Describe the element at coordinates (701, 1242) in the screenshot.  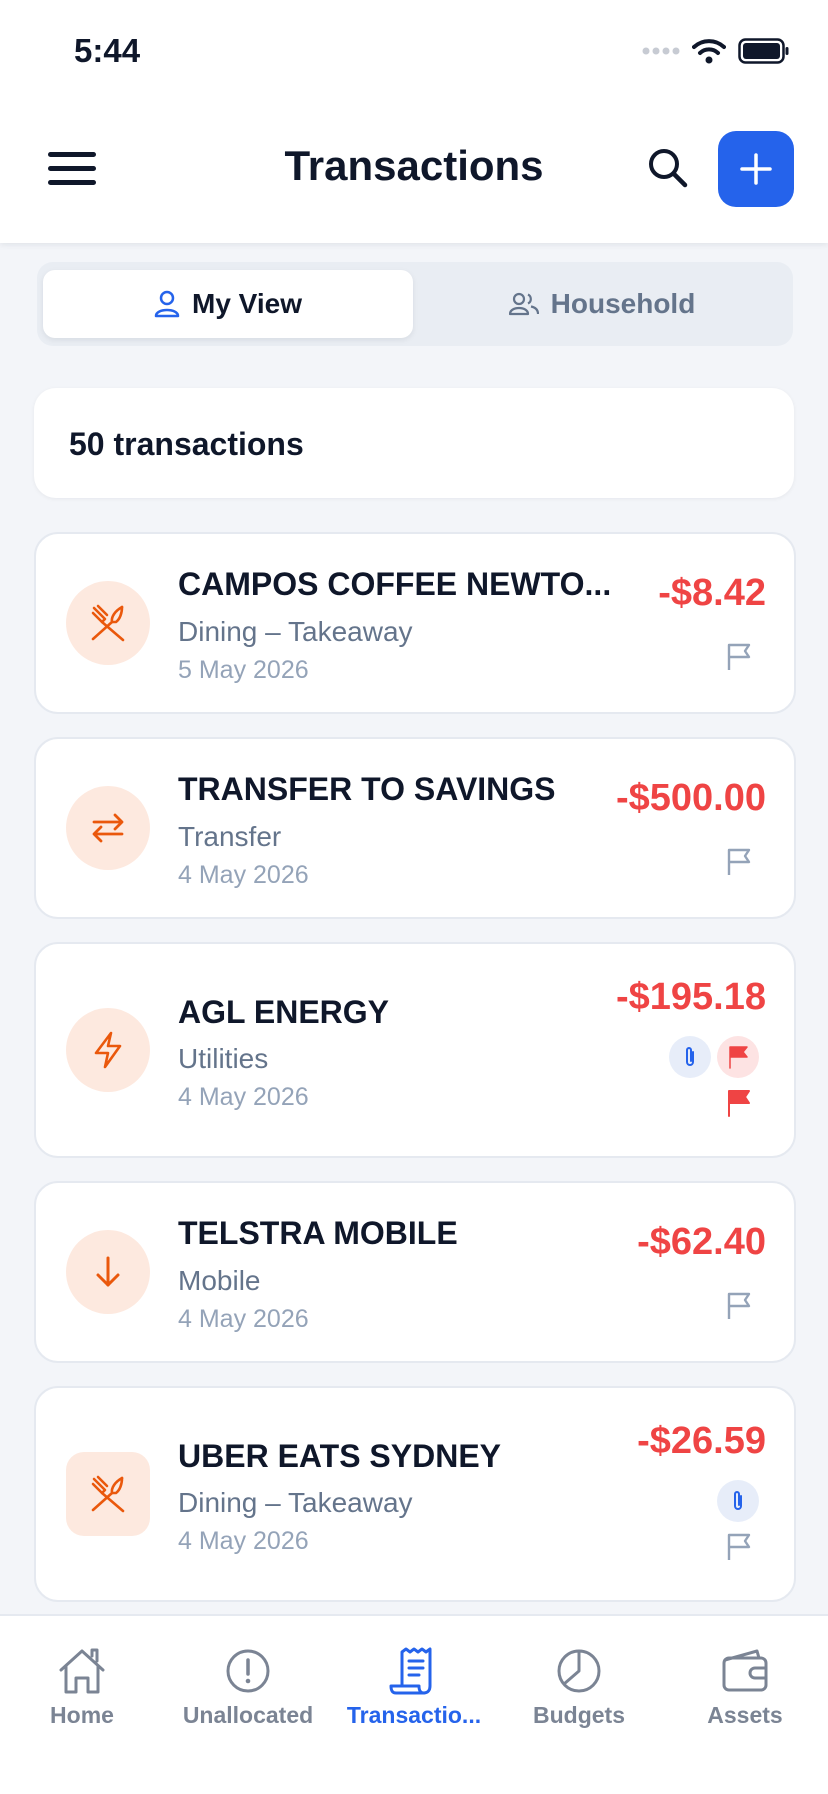
I see `transaction-amount: -$62.40` at that location.